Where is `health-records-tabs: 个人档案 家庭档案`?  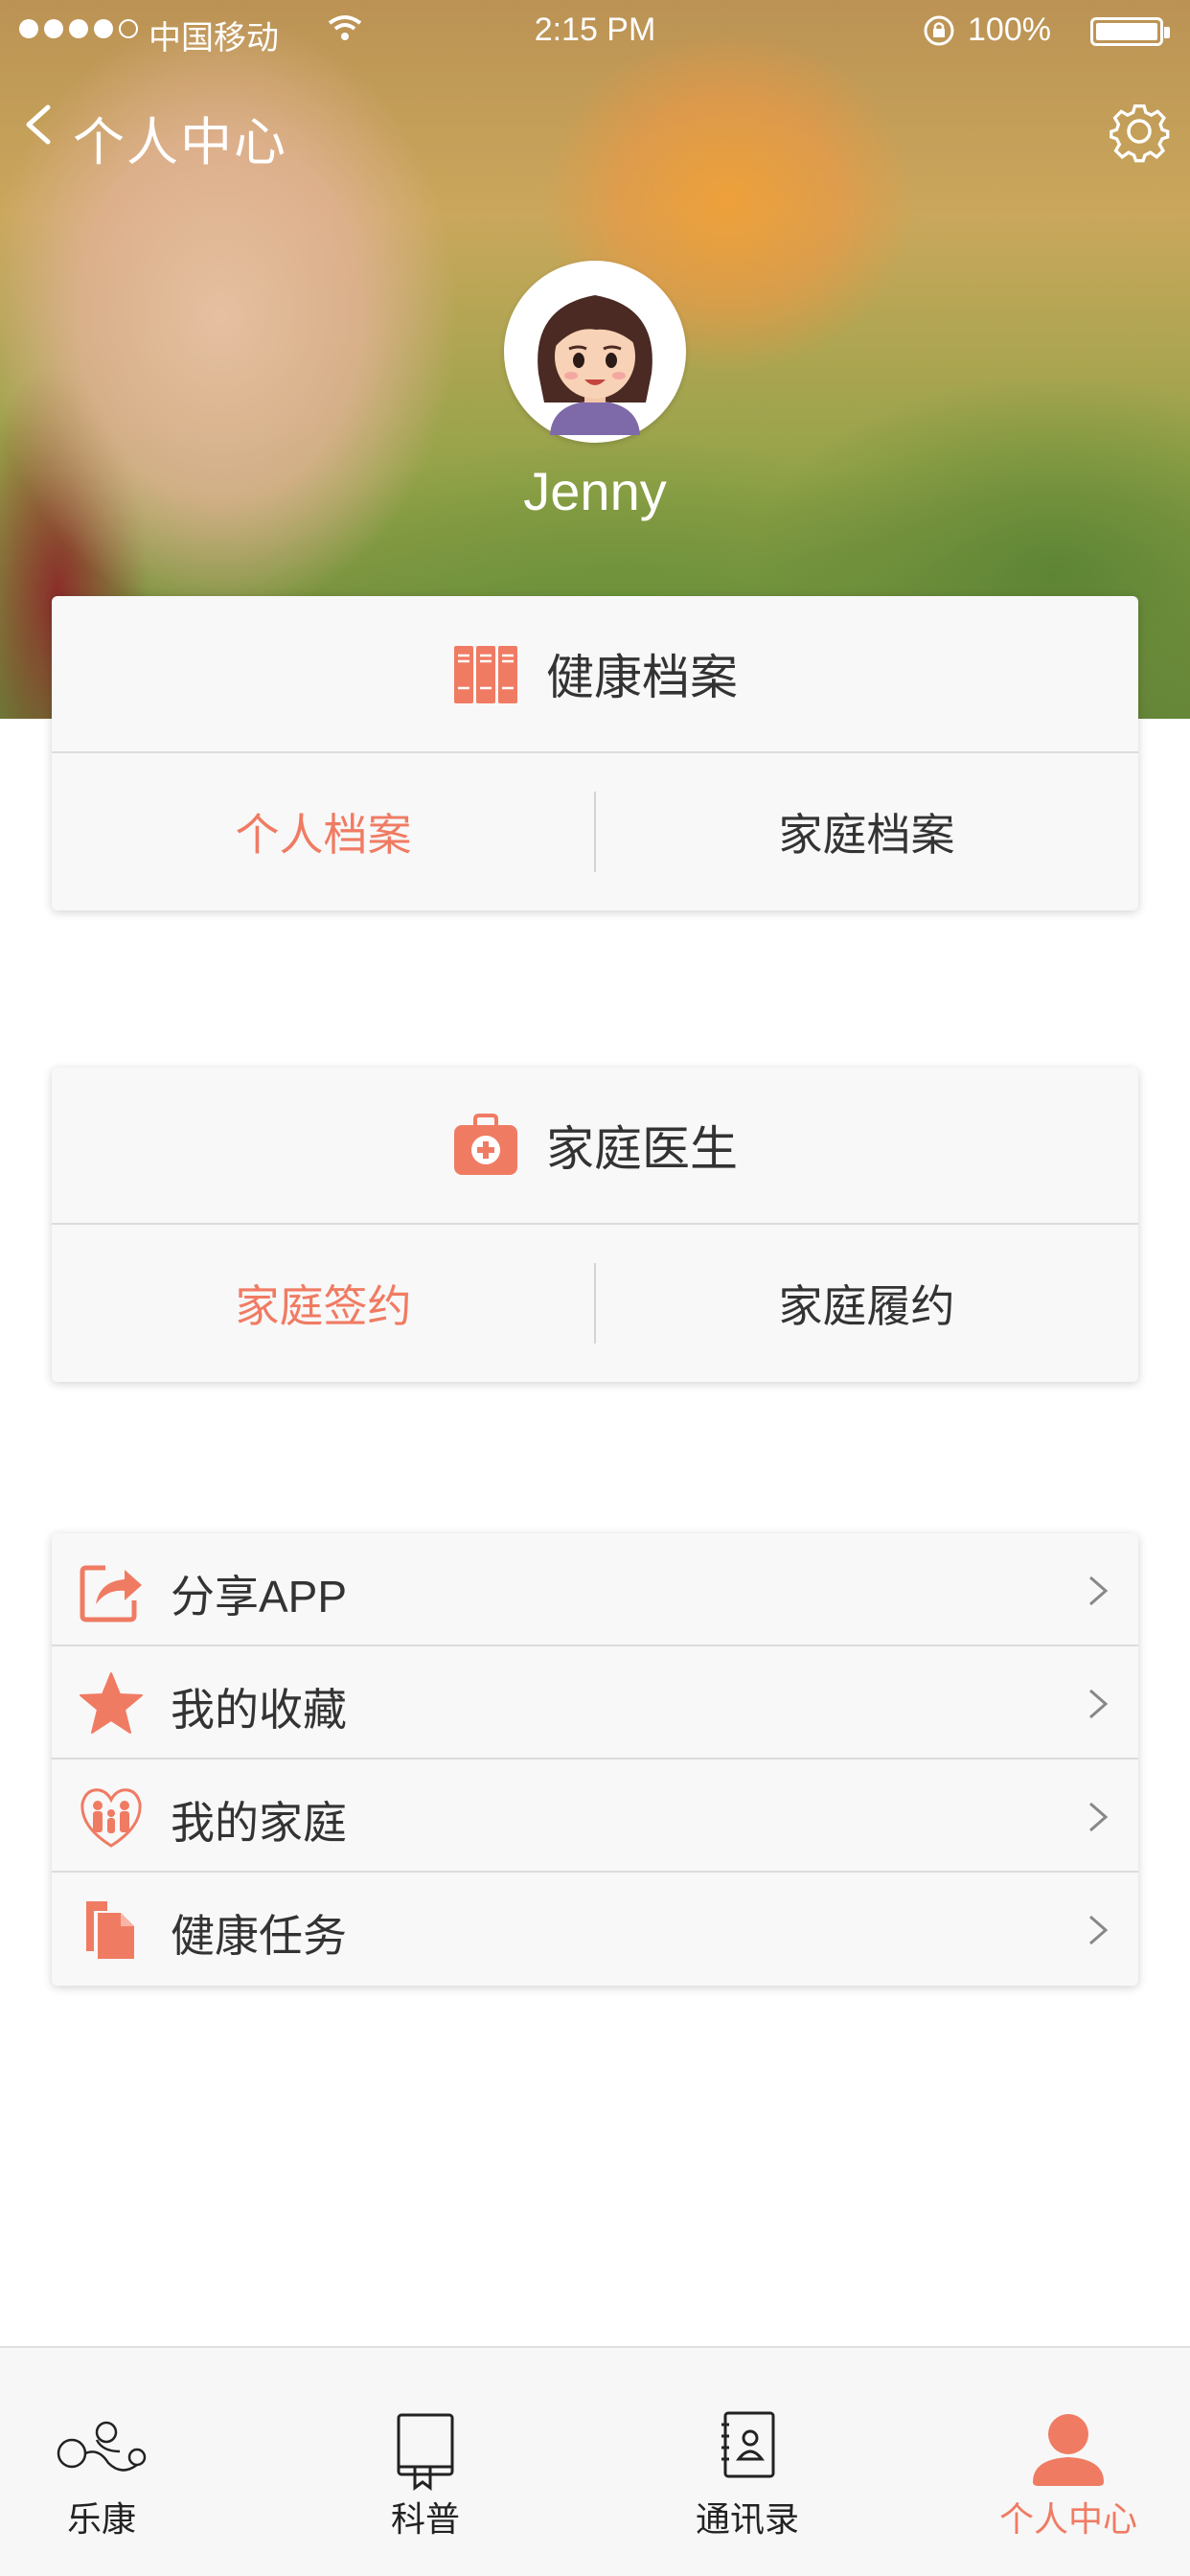
health-records-tabs: 个人档案 家庭档案 is located at coordinates (595, 831).